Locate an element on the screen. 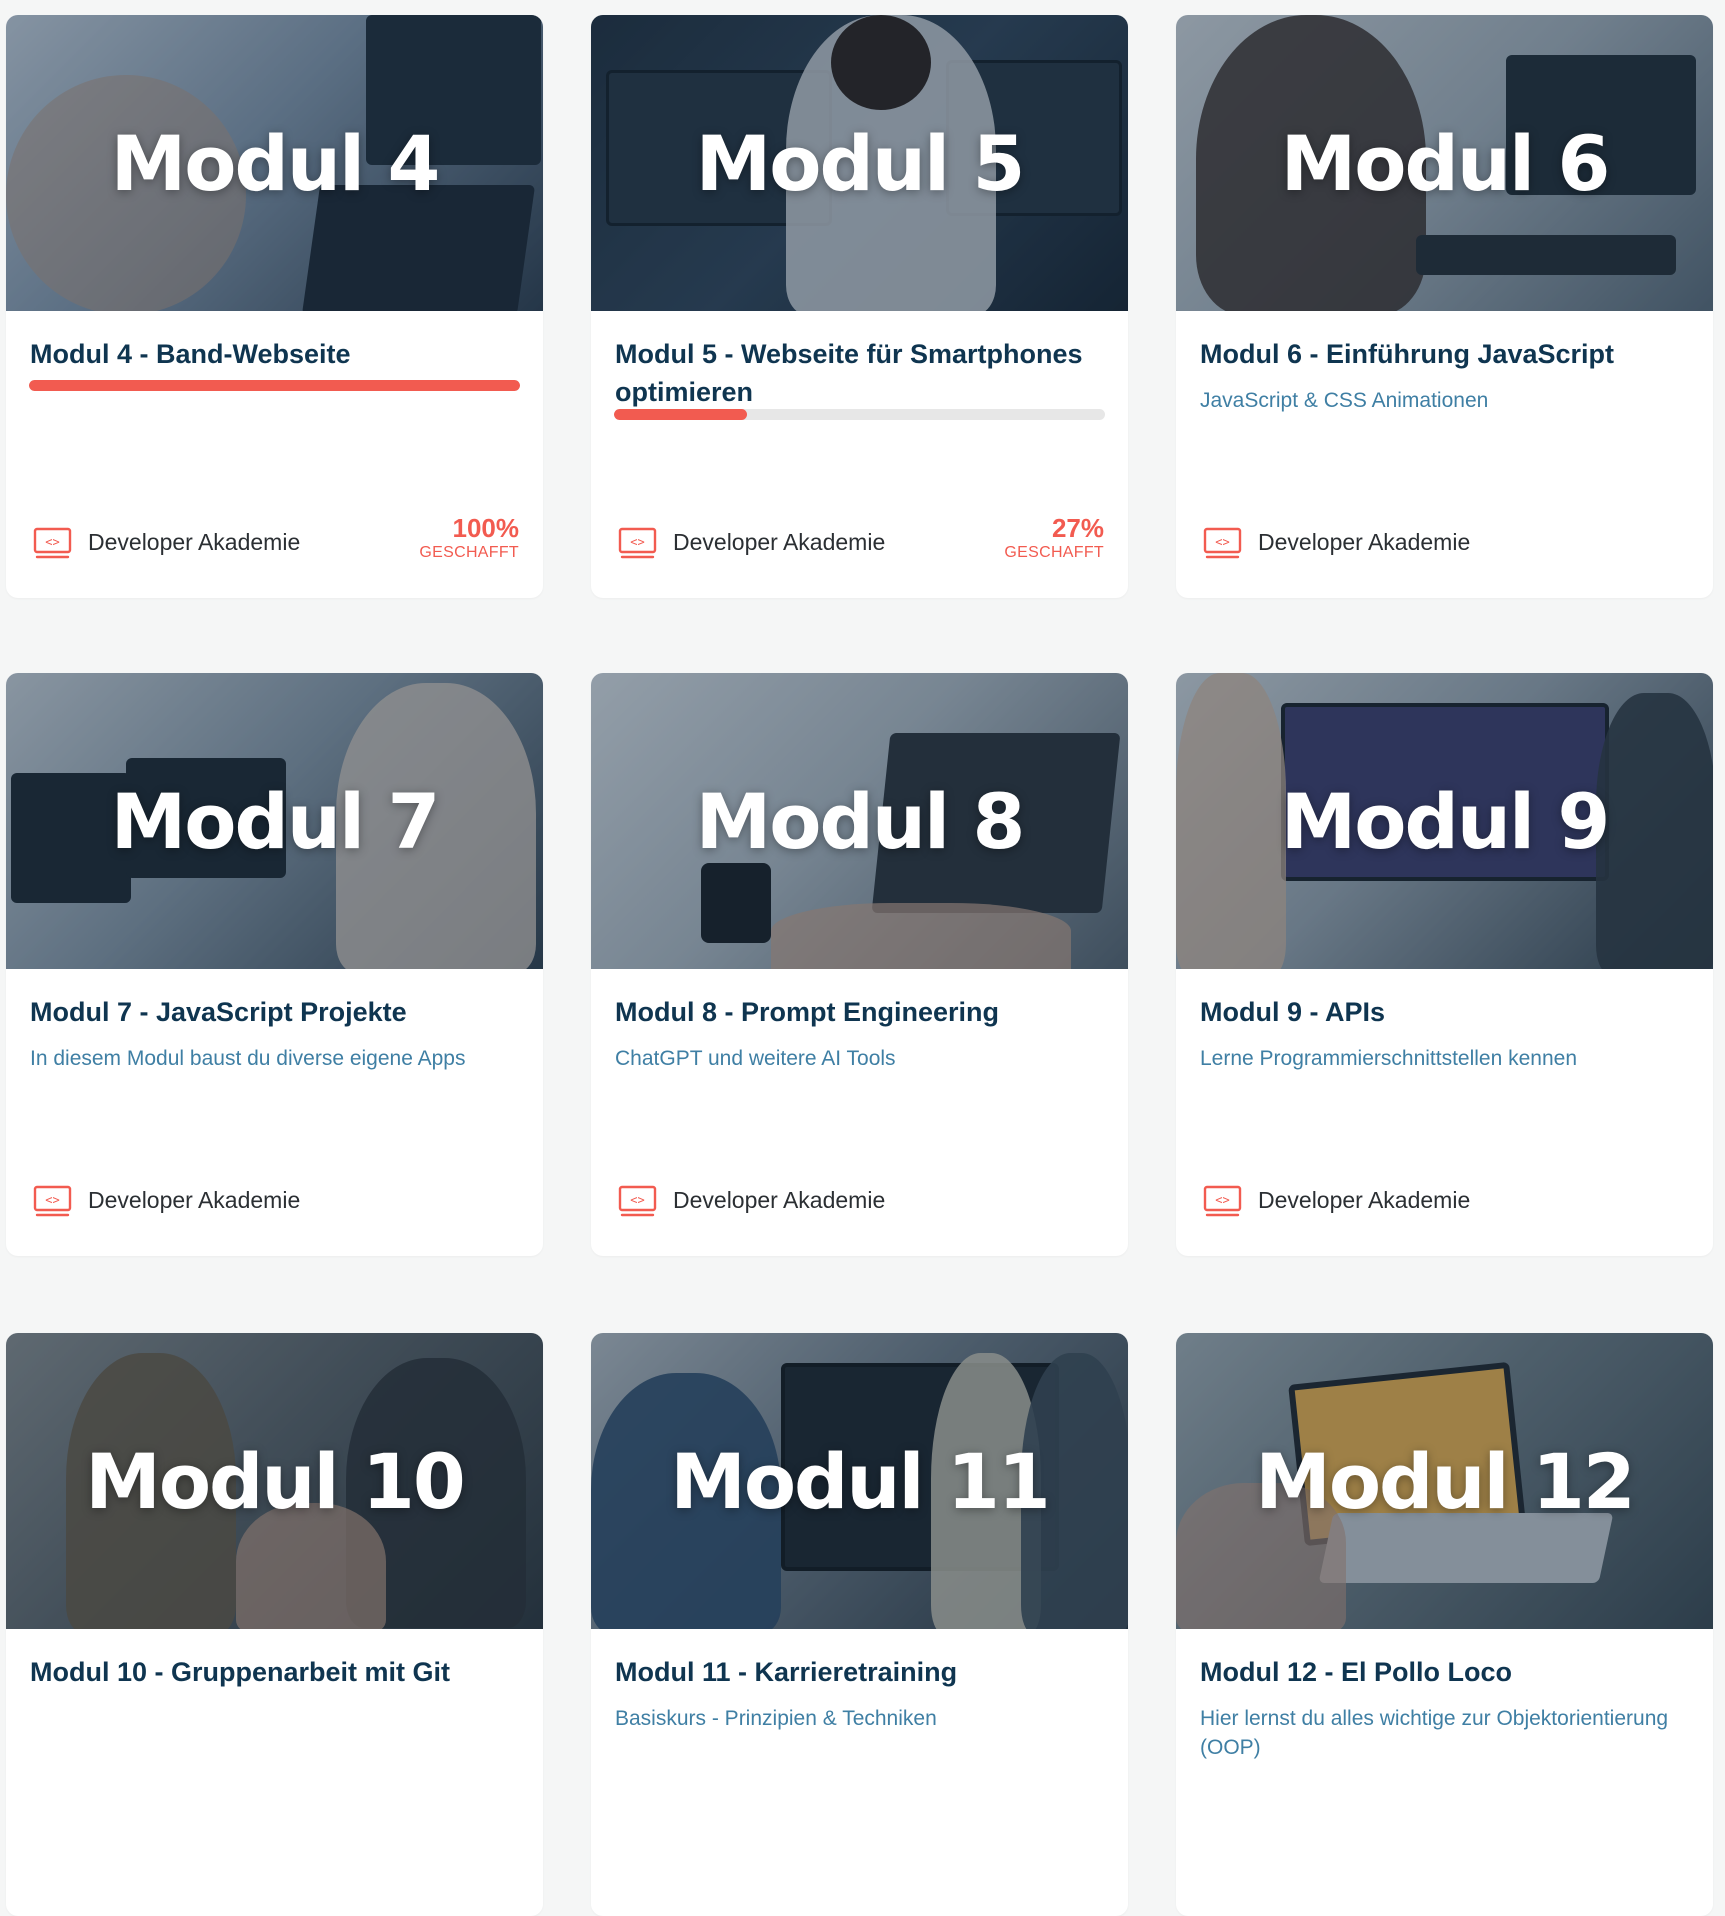  module-thumbnail-title: Modul 7 is located at coordinates (275, 821).